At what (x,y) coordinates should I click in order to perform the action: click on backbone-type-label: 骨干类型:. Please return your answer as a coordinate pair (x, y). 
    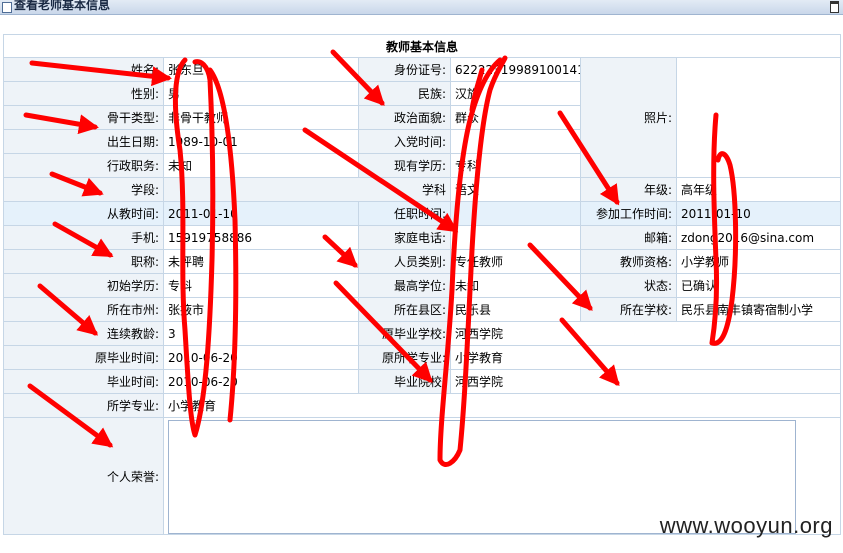
    Looking at the image, I should click on (83, 117).